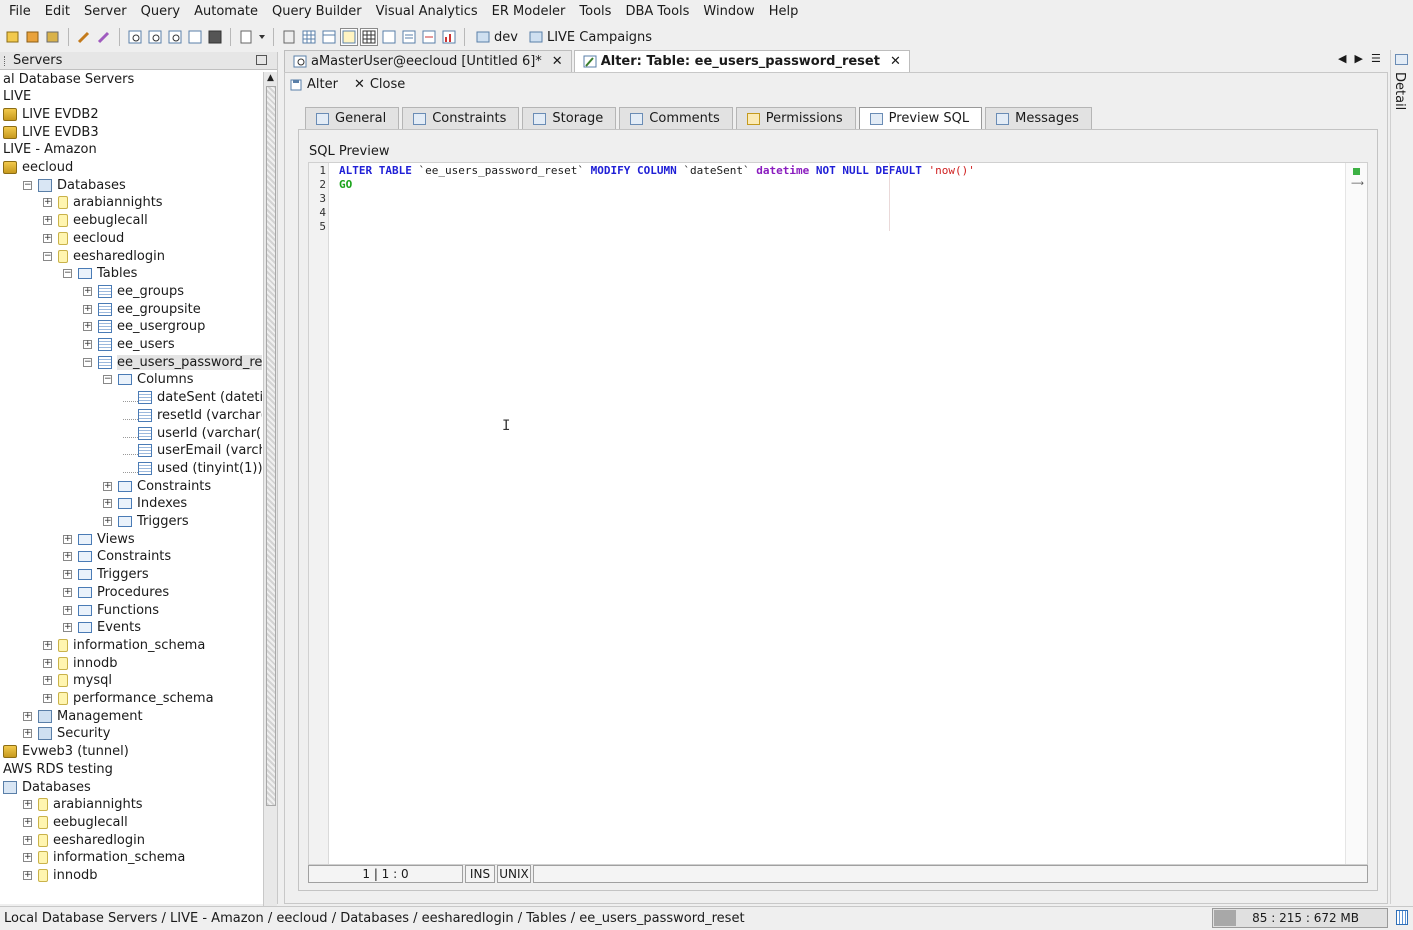 This screenshot has width=1413, height=930. What do you see at coordinates (157, 486) in the screenshot?
I see `tree-node: + Constraints` at bounding box center [157, 486].